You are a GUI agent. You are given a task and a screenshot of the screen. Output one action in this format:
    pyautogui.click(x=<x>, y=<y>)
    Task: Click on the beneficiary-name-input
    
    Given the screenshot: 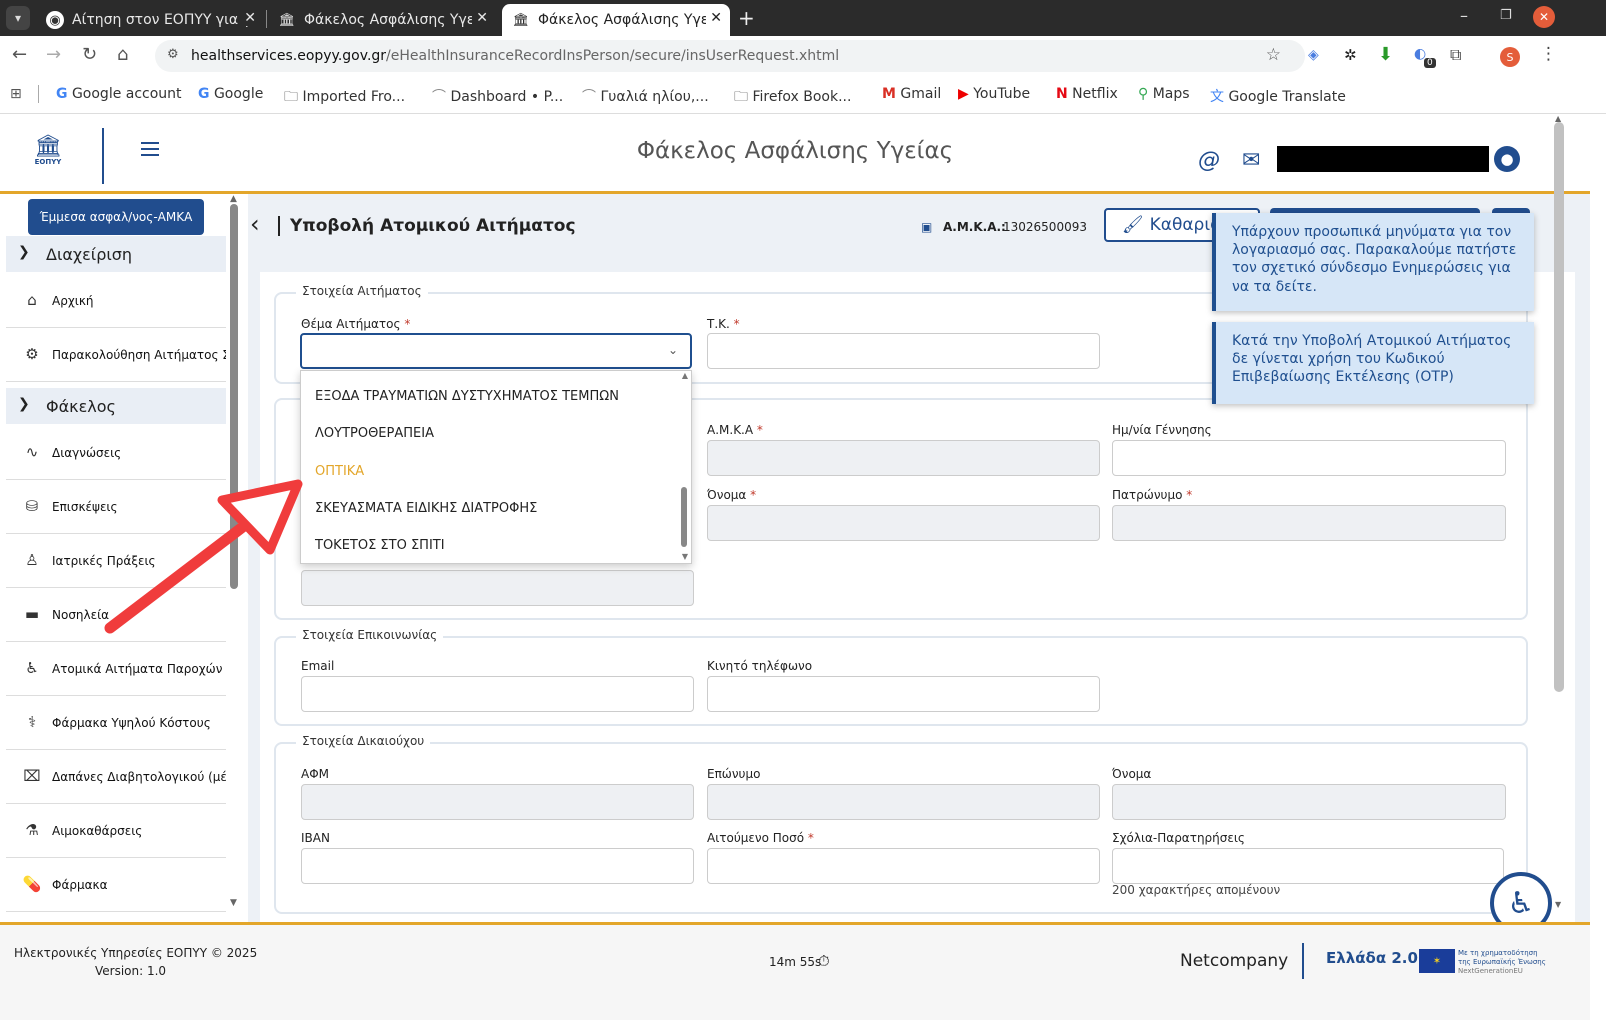 What is the action you would take?
    pyautogui.click(x=1309, y=802)
    